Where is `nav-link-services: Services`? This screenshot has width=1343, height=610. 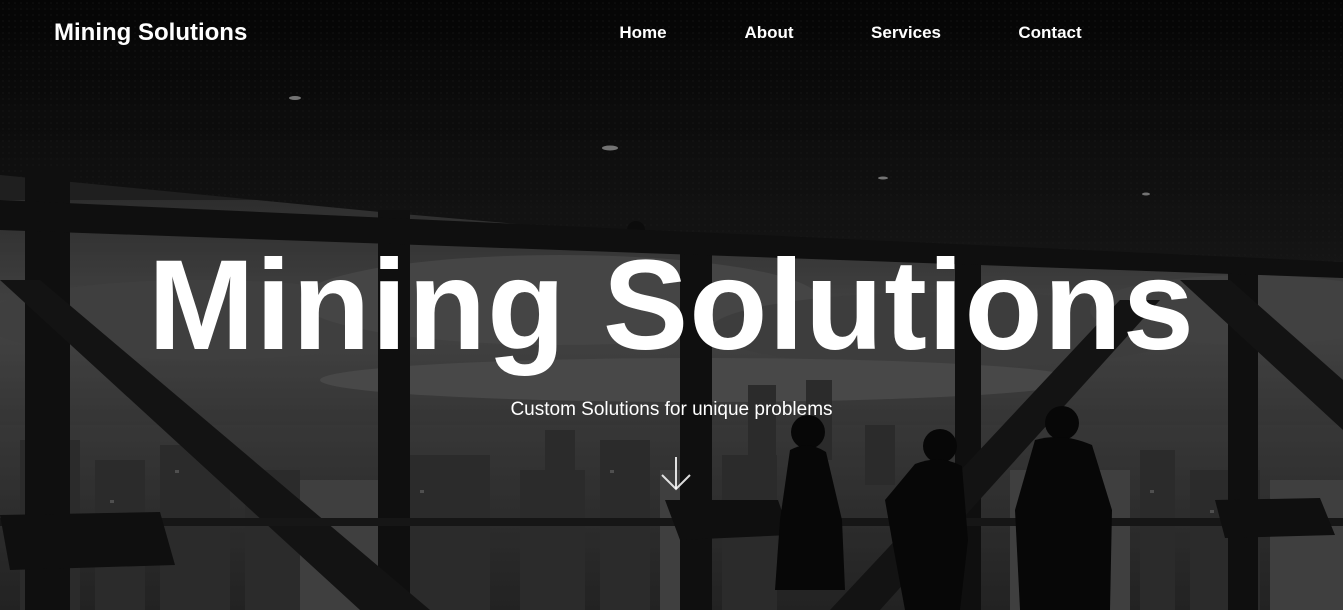
nav-link-services: Services is located at coordinates (906, 33).